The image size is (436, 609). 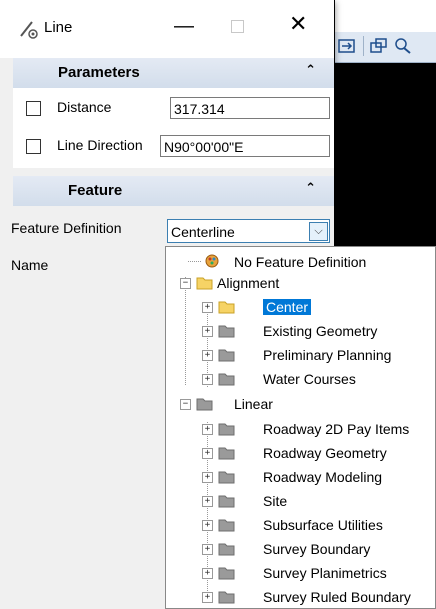 What do you see at coordinates (300, 283) in the screenshot?
I see `tree-item-alignment: − Alignment` at bounding box center [300, 283].